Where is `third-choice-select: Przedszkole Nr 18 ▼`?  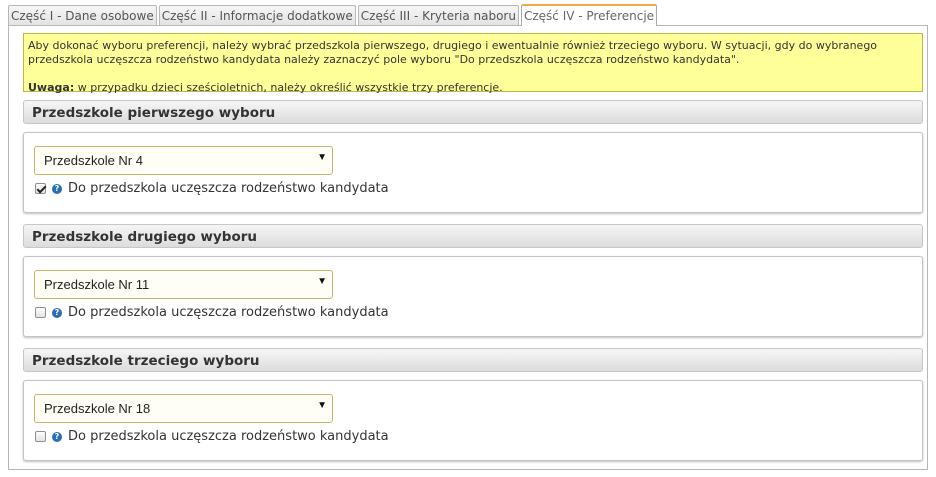 third-choice-select: Przedszkole Nr 18 ▼ is located at coordinates (183, 408).